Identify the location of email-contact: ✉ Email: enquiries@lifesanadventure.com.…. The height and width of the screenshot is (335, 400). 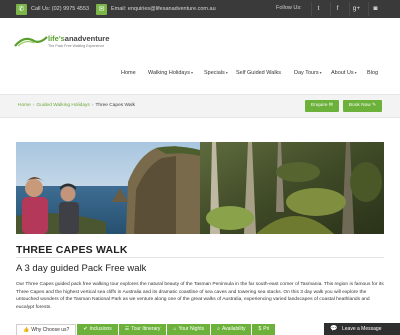
(156, 9).